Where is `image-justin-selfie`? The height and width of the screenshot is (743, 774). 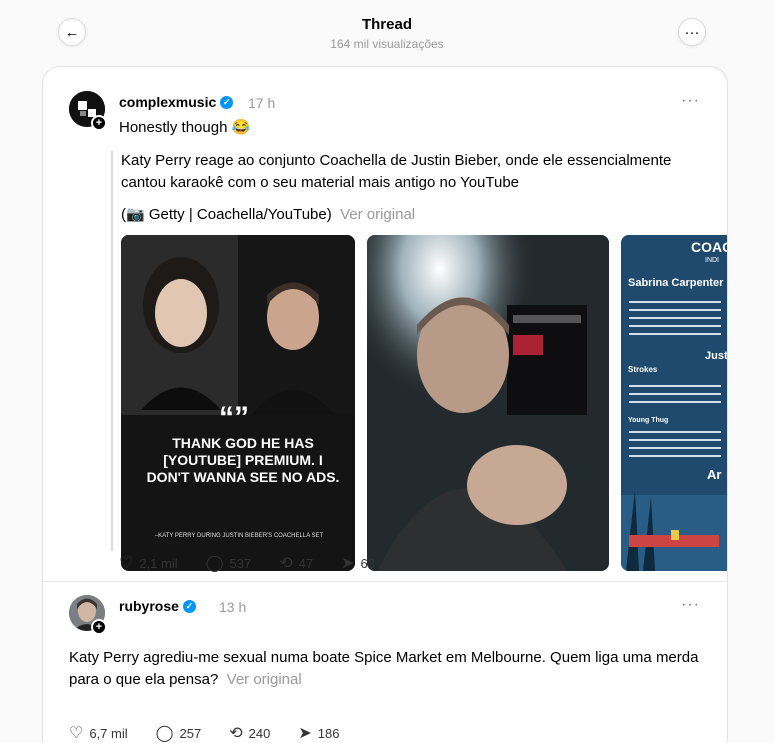
image-justin-selfie is located at coordinates (488, 403).